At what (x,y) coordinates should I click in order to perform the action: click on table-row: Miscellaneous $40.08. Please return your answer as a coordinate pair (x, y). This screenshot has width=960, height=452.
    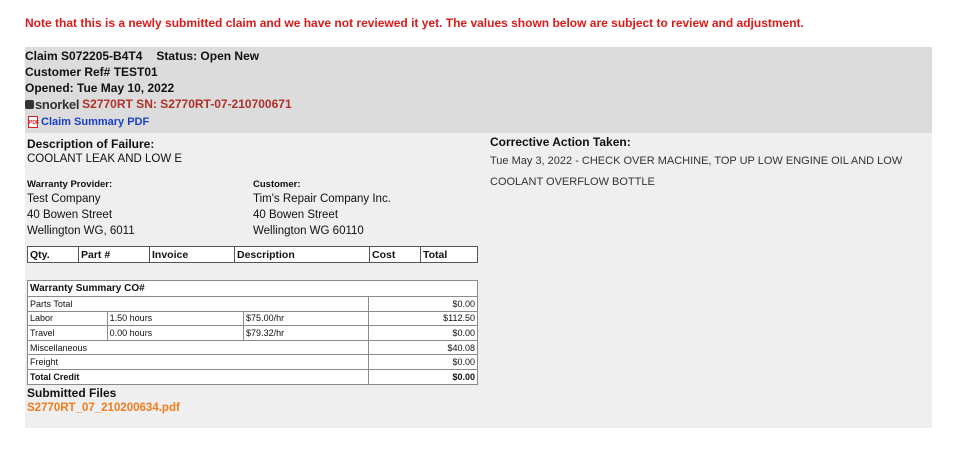
    Looking at the image, I should click on (252, 347).